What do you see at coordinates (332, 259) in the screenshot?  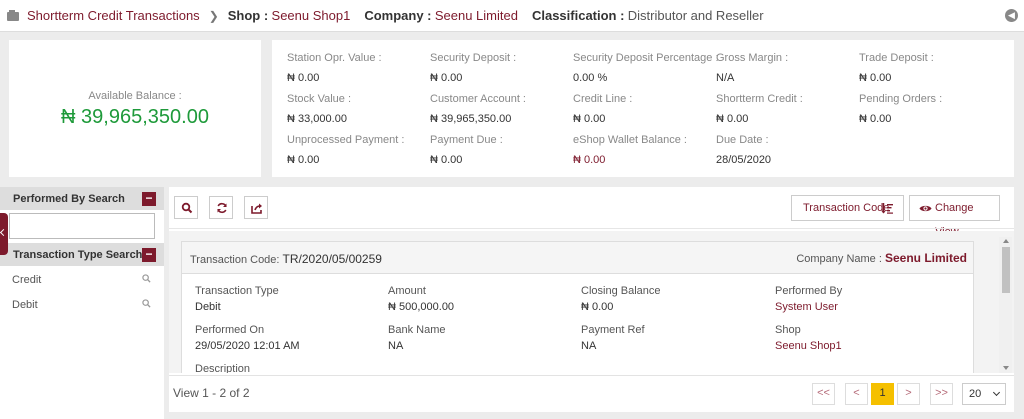 I see `transaction-code-value: TR/2020/05/00259` at bounding box center [332, 259].